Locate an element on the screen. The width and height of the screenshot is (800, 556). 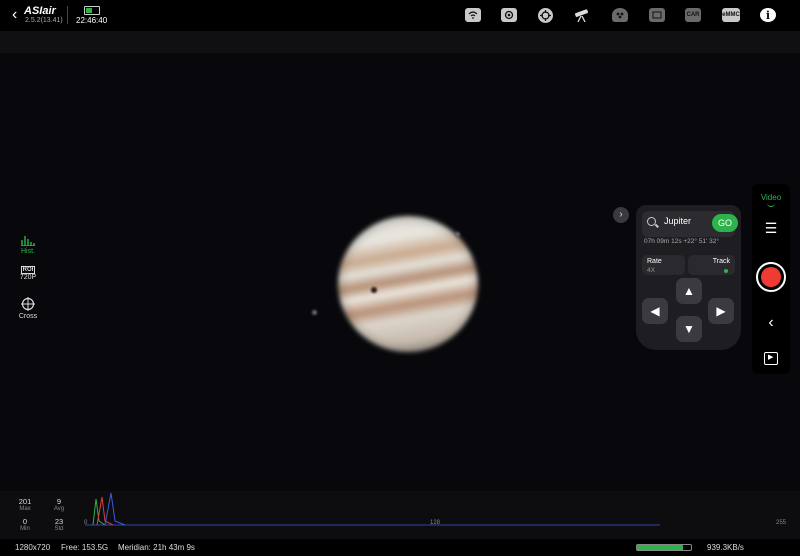
track-status-dot is located at coordinates (726, 271).